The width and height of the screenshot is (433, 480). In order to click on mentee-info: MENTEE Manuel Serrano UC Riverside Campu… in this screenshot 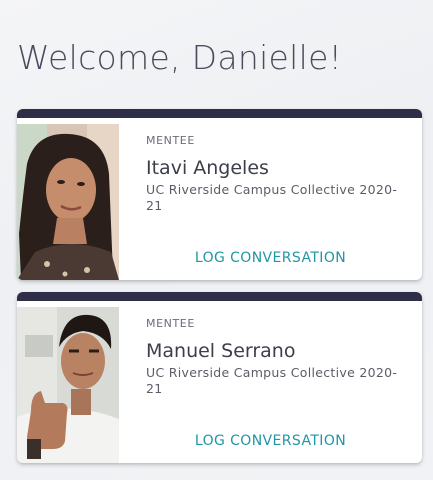, I will do `click(279, 357)`.